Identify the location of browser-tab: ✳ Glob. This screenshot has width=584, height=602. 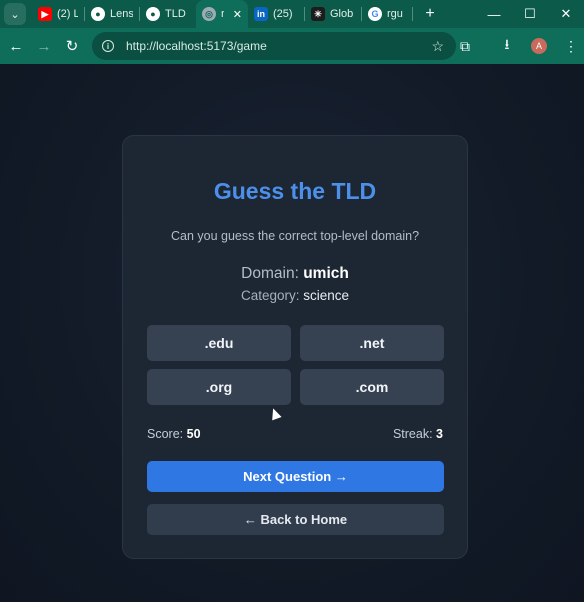
(333, 14).